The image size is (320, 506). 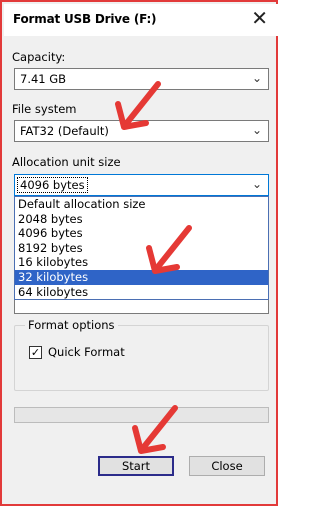 I want to click on dropdown-option-highlighted: 32 kilobytes, so click(x=141, y=277).